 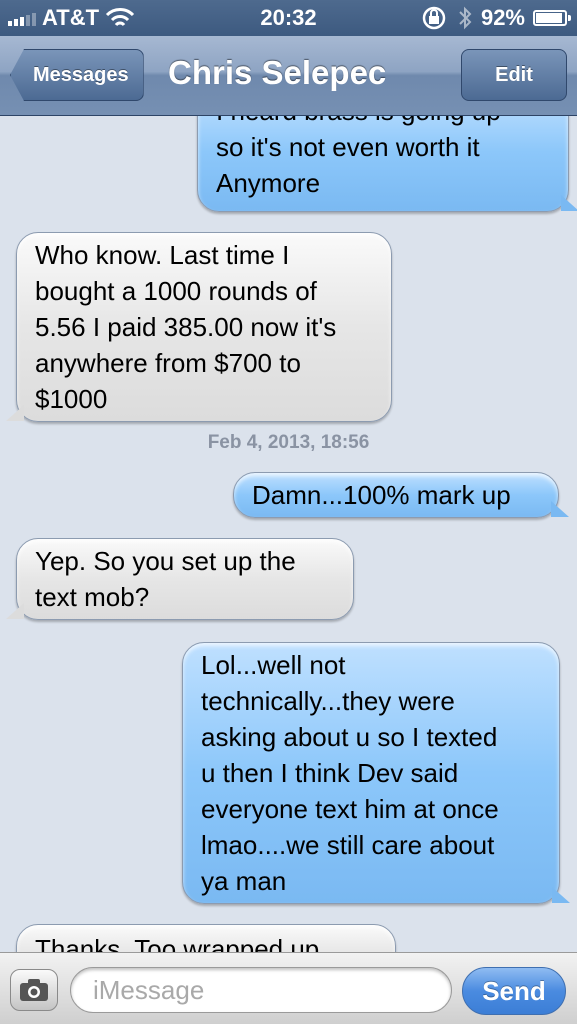 I want to click on message-line: Damn...100% mark up, so click(x=381, y=495).